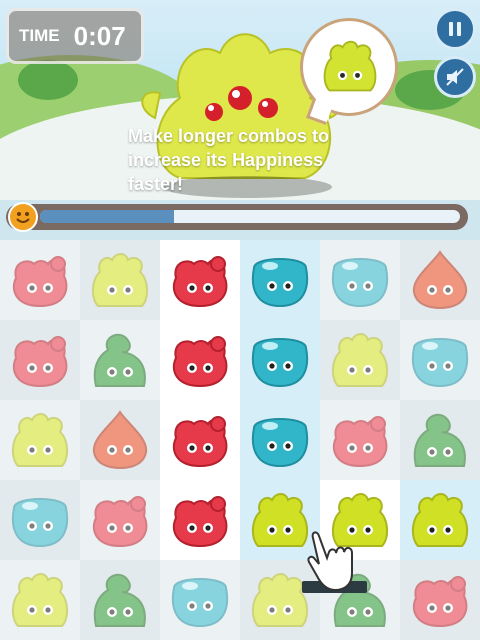 The width and height of the screenshot is (480, 640). I want to click on speech-bubble, so click(349, 71).